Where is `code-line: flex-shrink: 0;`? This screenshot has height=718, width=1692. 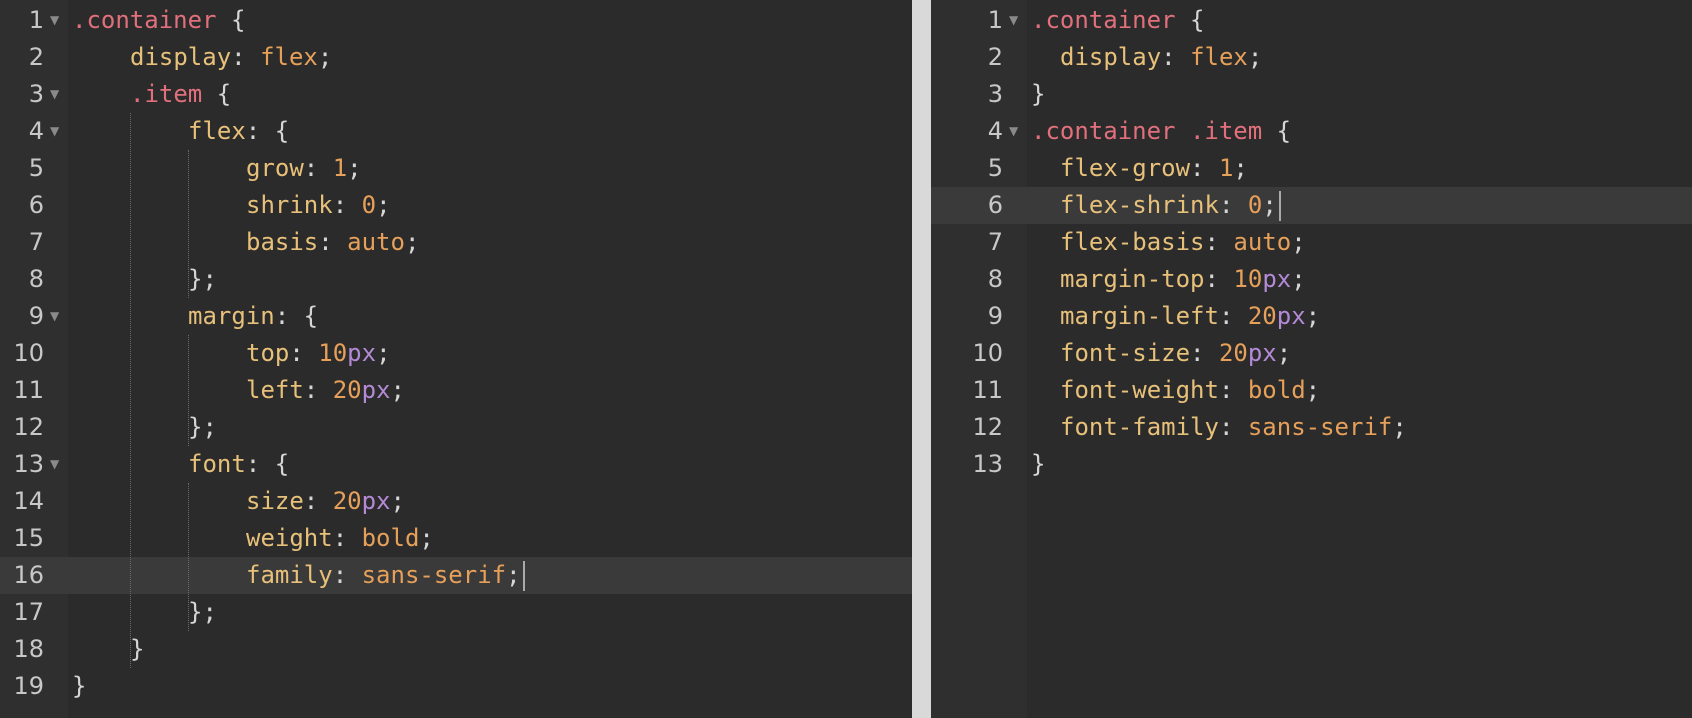 code-line: flex-shrink: 0; is located at coordinates (1359, 205).